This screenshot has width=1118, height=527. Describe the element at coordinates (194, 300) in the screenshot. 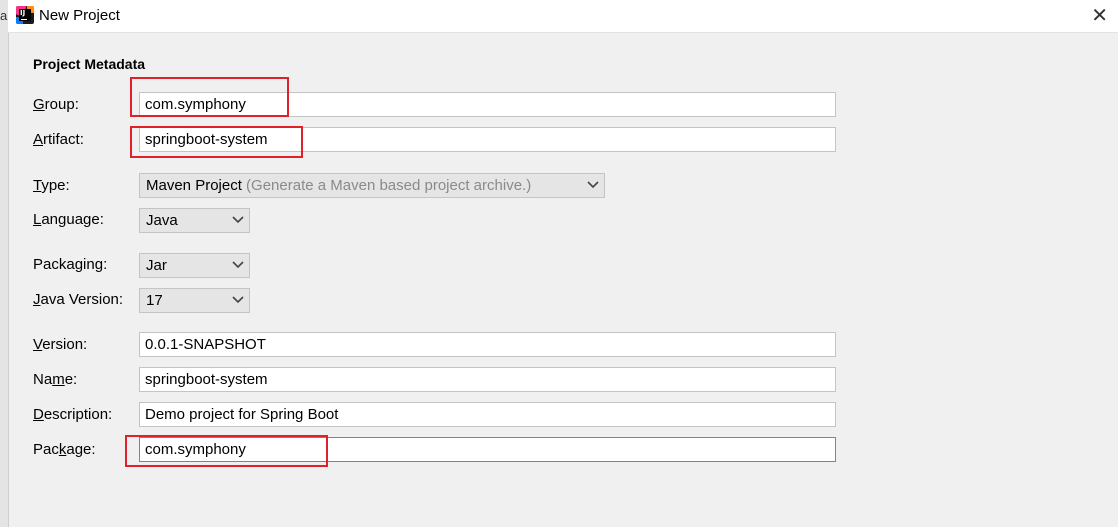

I see `java-version-select: 17` at that location.